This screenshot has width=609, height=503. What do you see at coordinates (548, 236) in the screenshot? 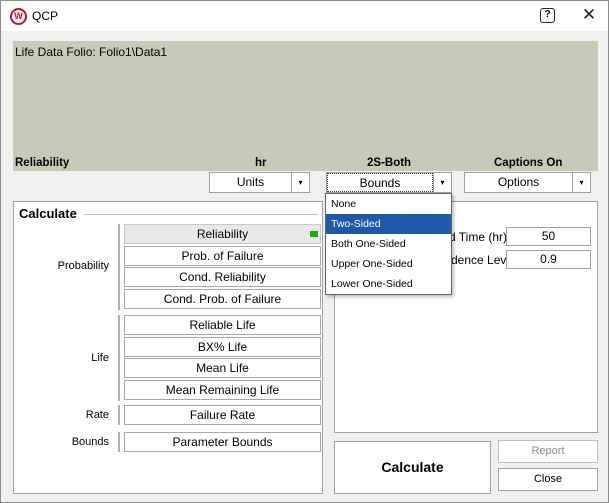
I see `mission-time-field: 50` at bounding box center [548, 236].